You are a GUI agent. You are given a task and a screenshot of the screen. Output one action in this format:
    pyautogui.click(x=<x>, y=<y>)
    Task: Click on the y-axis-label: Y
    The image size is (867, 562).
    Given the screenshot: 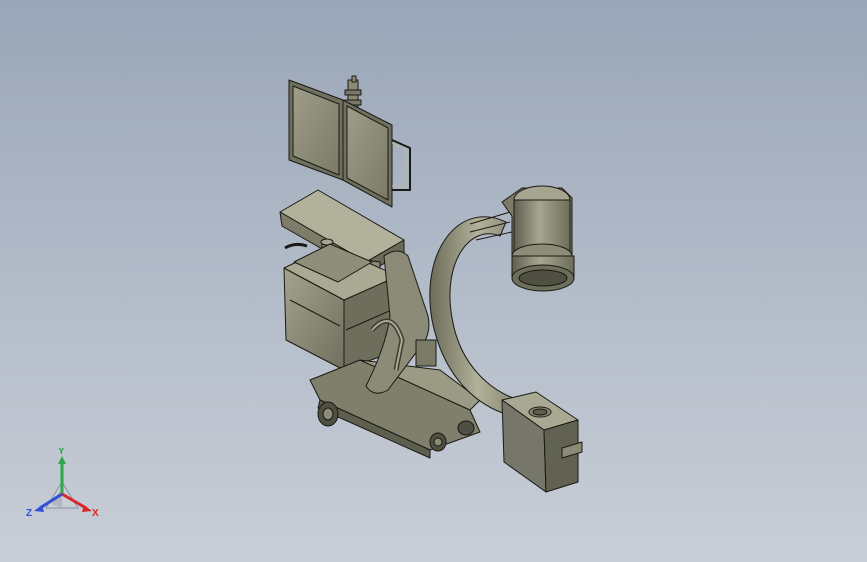 What is the action you would take?
    pyautogui.click(x=61, y=452)
    